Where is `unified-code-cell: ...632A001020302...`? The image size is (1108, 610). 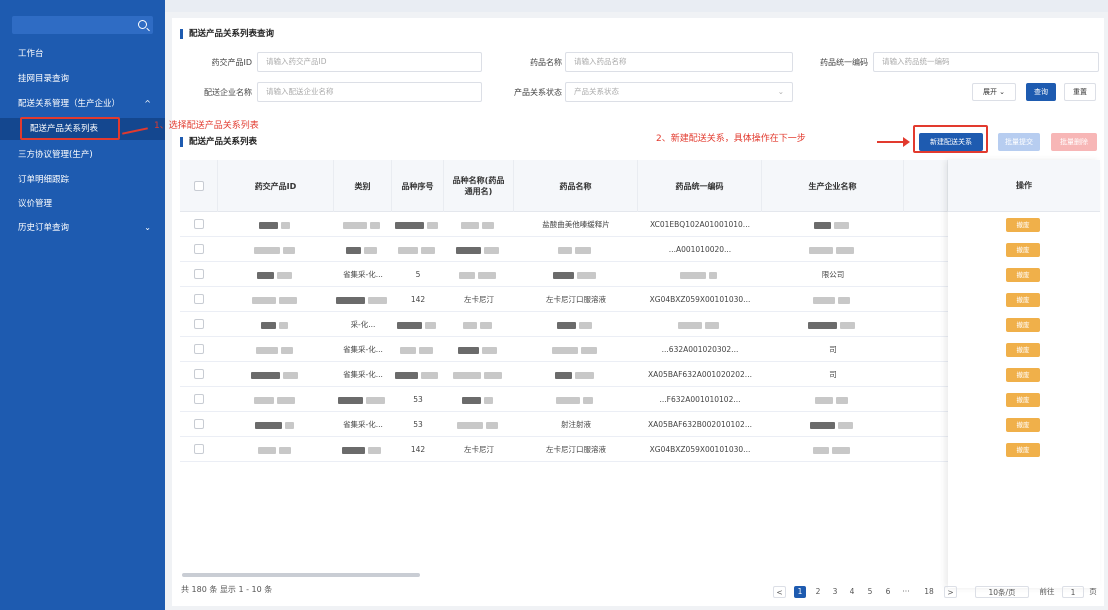
unified-code-cell: ...632A001020302... is located at coordinates (700, 349).